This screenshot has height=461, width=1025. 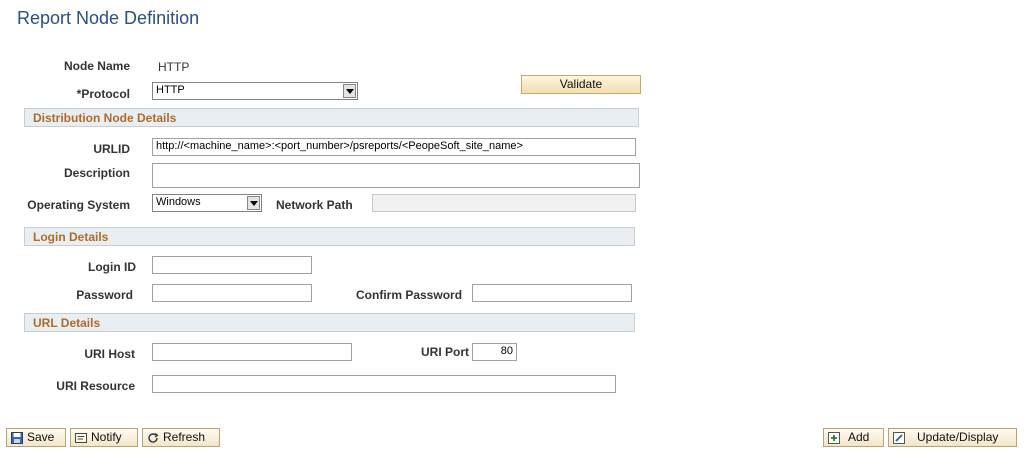 What do you see at coordinates (96, 173) in the screenshot?
I see `description-label: Description` at bounding box center [96, 173].